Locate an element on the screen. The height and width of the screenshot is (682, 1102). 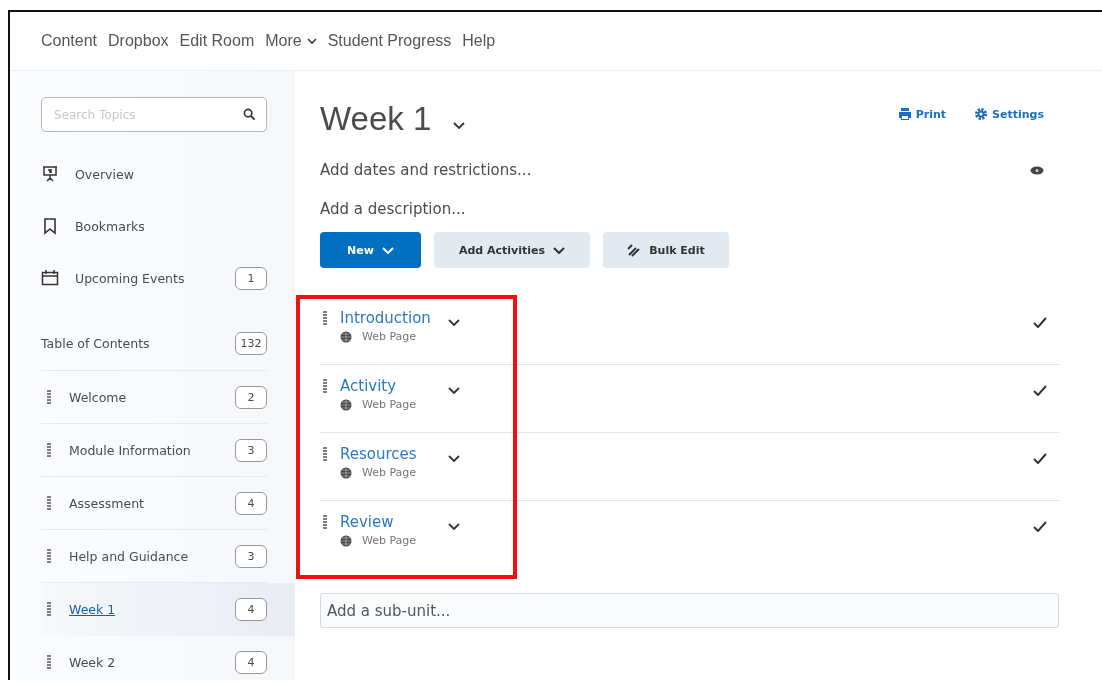
calendar-icon is located at coordinates (50, 278).